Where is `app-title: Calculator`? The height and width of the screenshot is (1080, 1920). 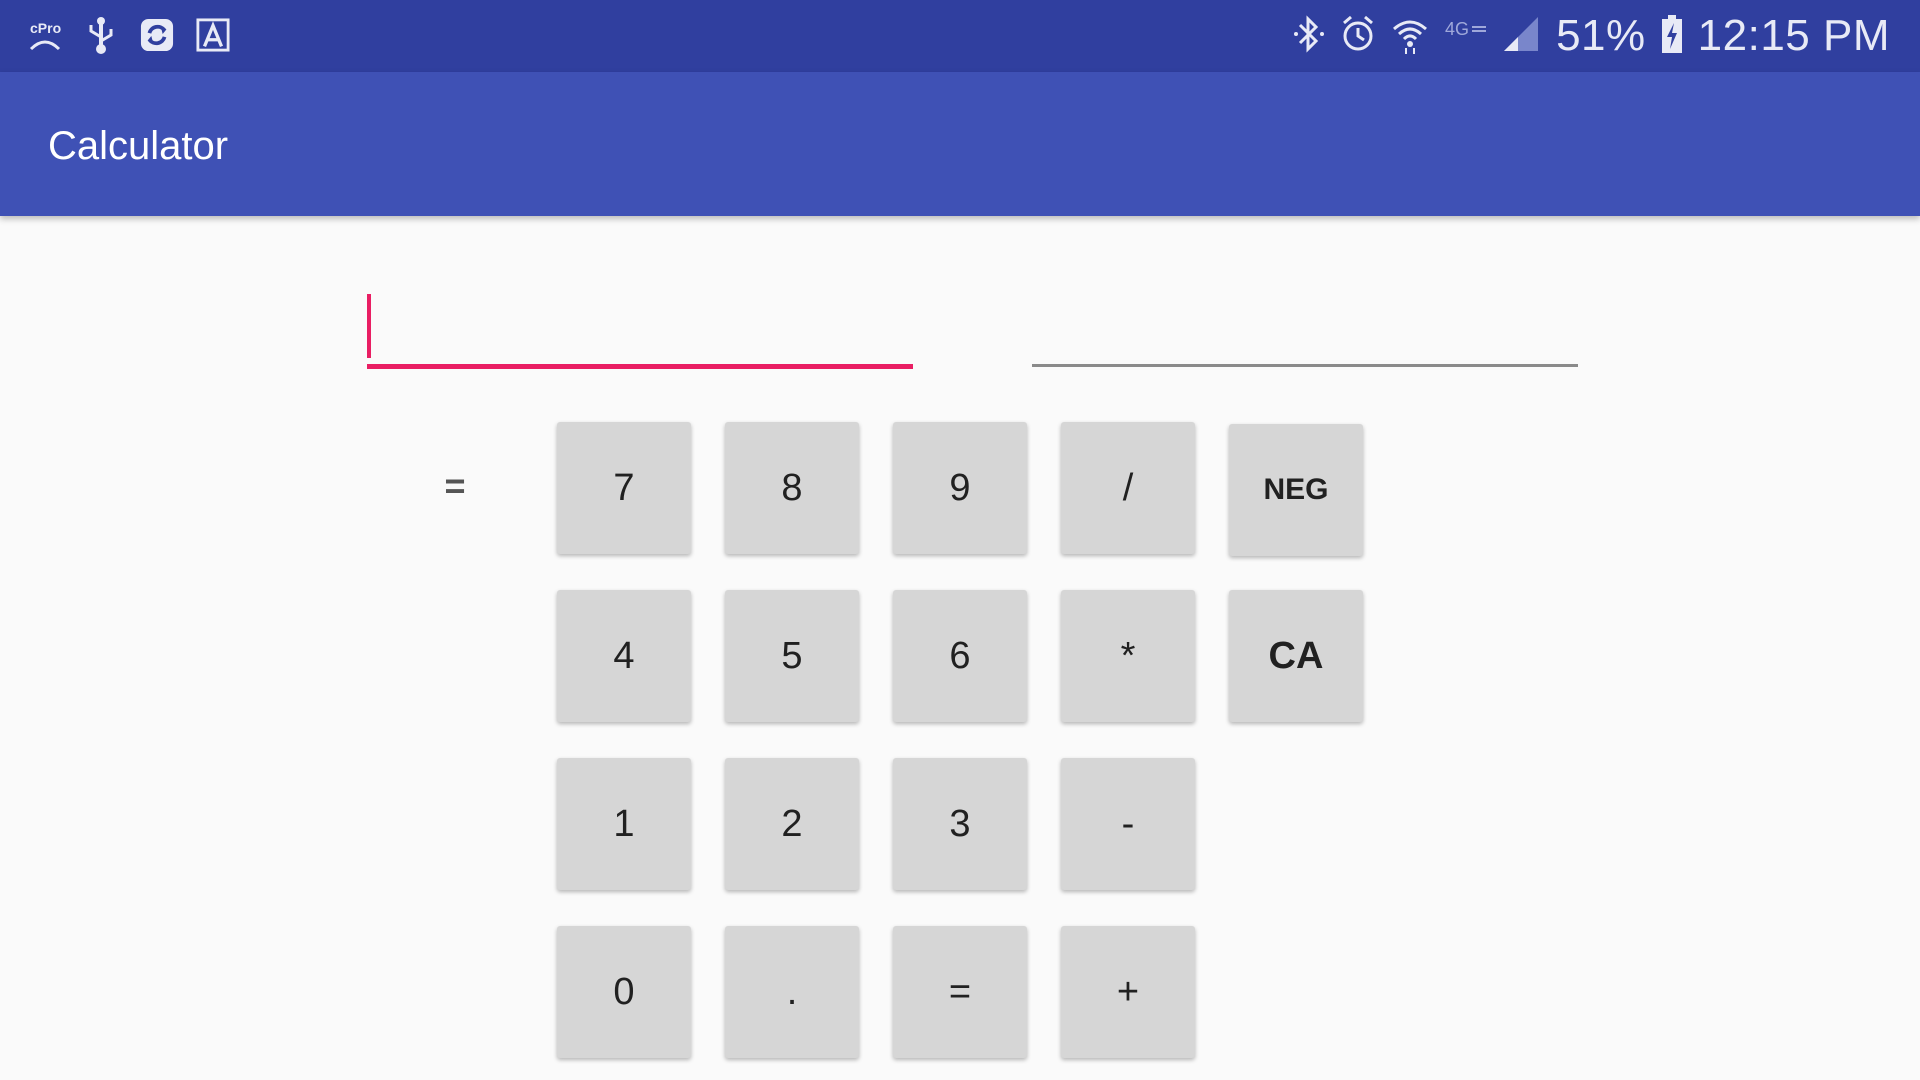
app-title: Calculator is located at coordinates (138, 146).